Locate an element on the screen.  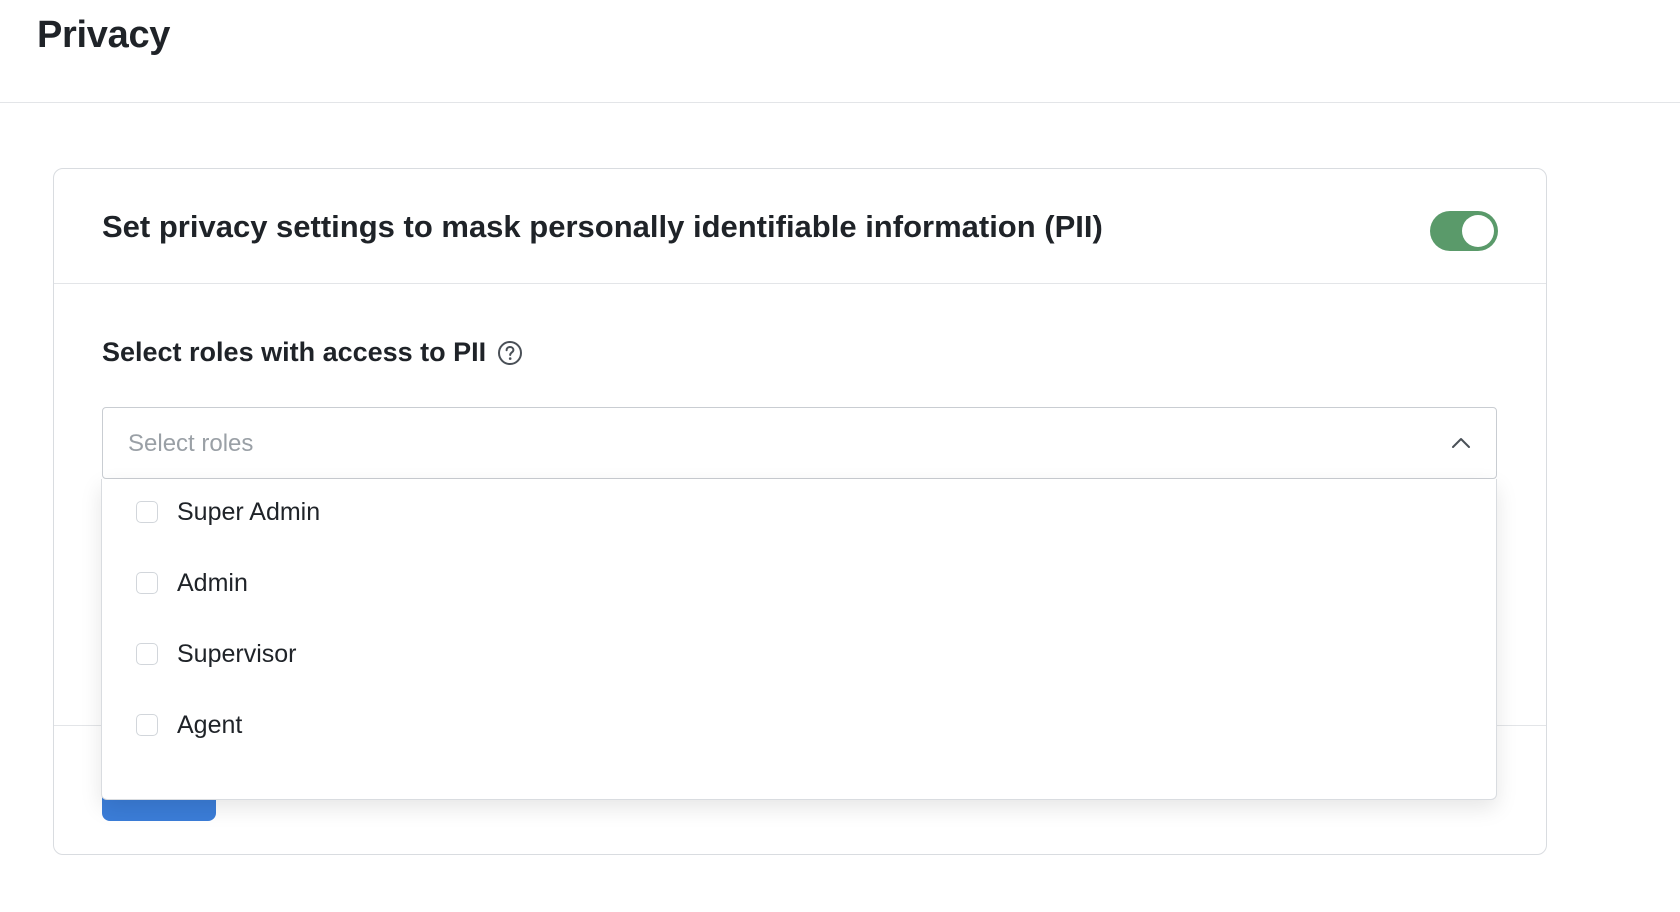
role-option-super-admin: Super Admin is located at coordinates (799, 513).